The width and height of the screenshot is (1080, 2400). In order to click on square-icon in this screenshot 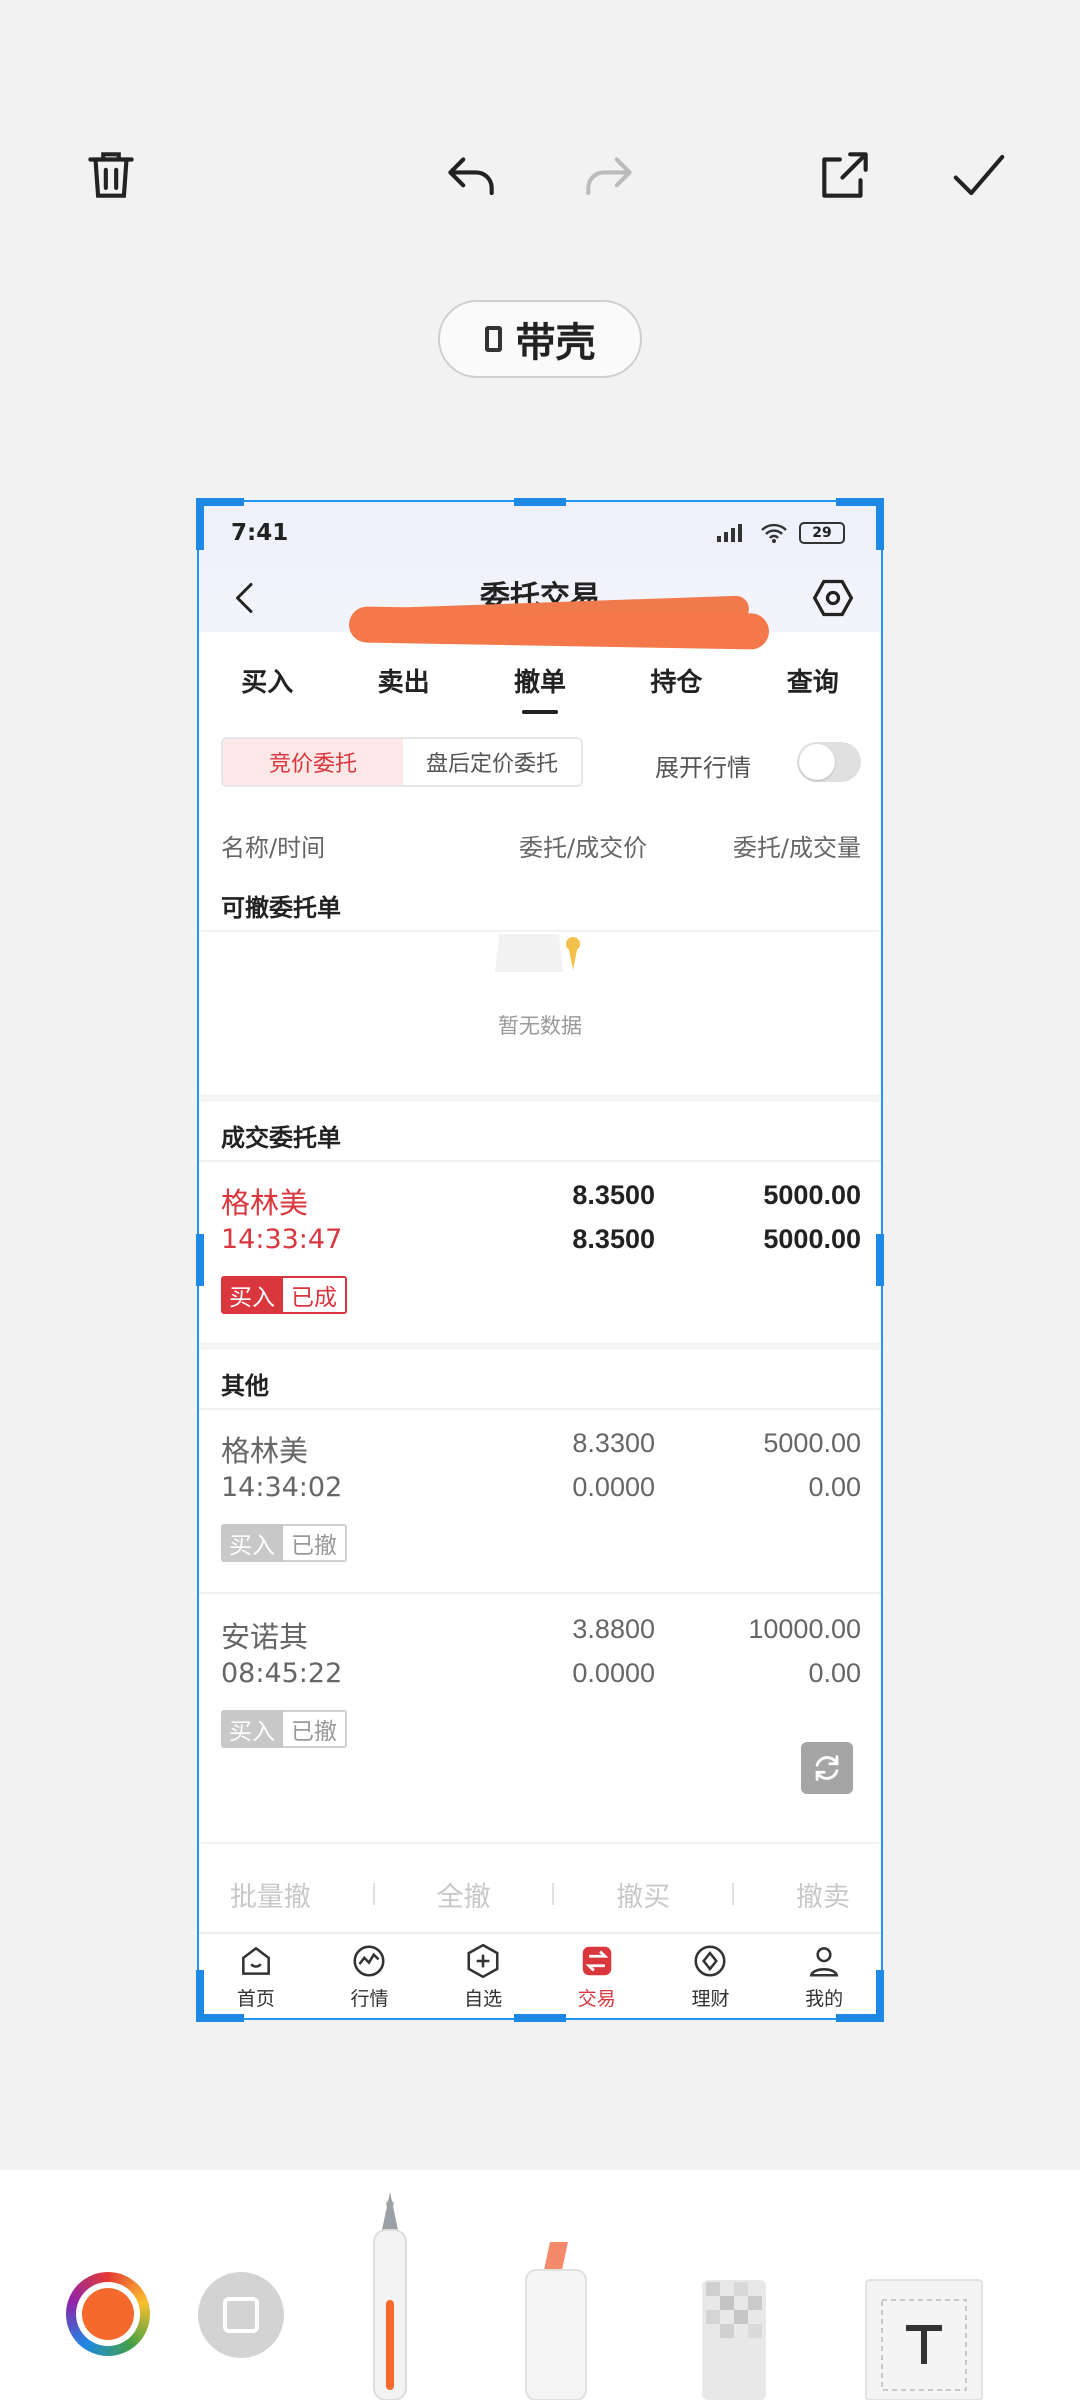, I will do `click(241, 2315)`.